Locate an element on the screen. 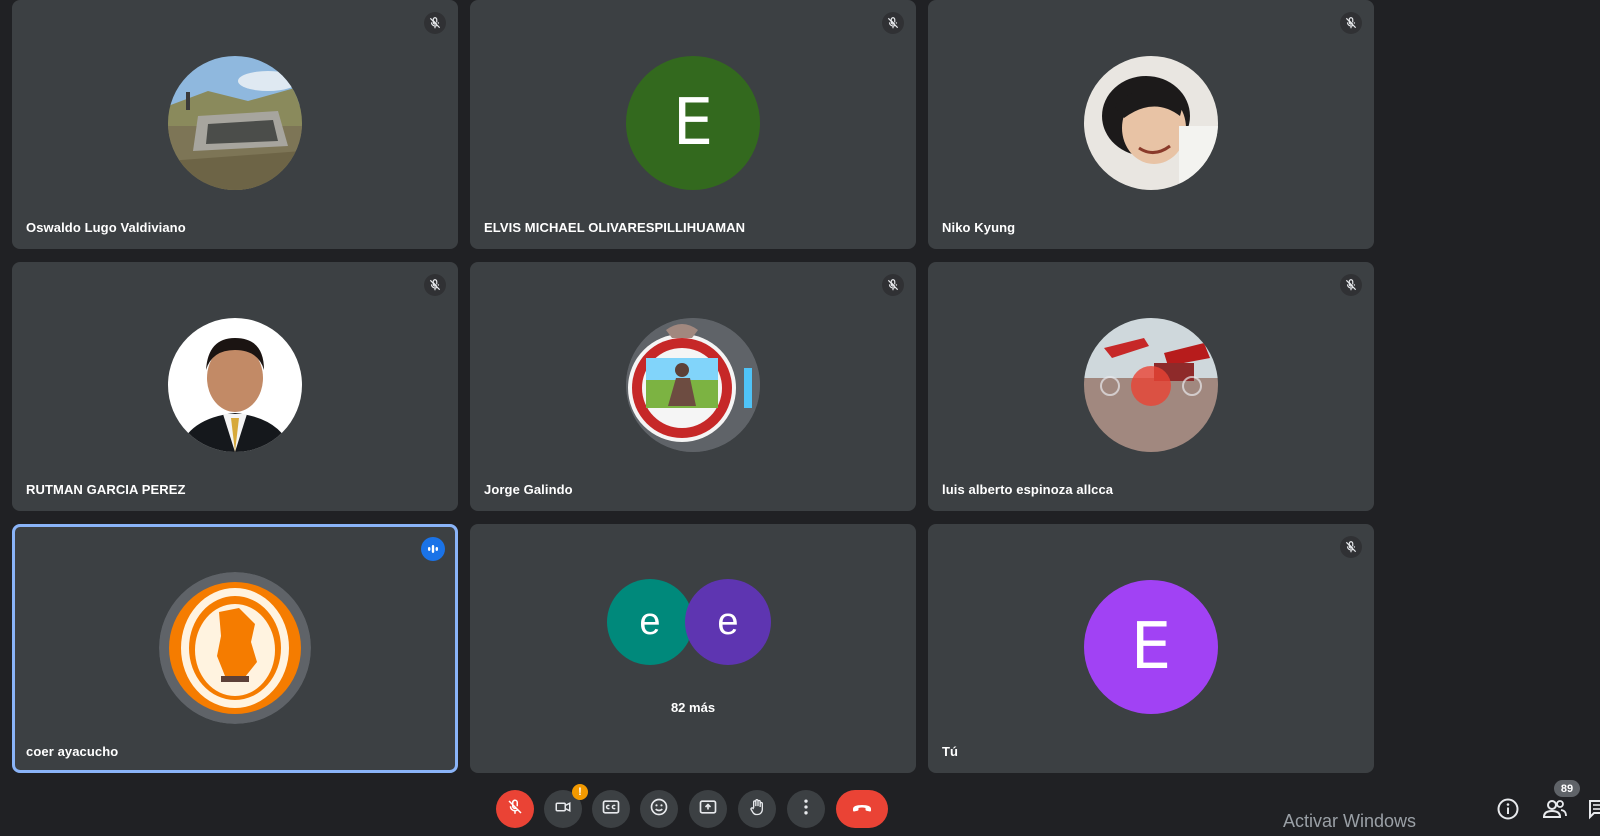 The height and width of the screenshot is (836, 1600). avatar-logo-coer is located at coordinates (235, 648).